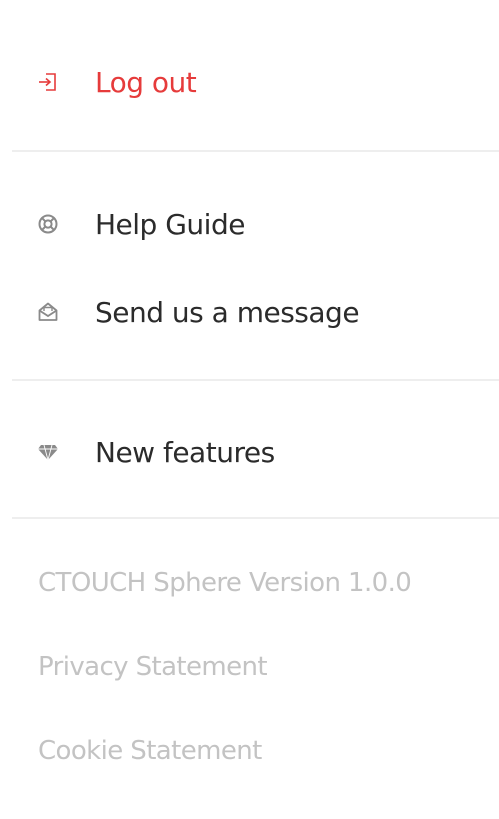 This screenshot has height=819, width=499. Describe the element at coordinates (225, 583) in the screenshot. I see `version-text: CTOUCH Sphere Version 1.0.0` at that location.